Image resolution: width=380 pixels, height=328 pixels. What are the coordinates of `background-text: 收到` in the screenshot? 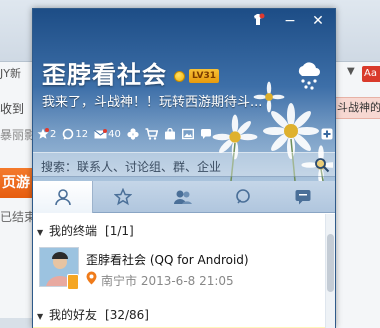 It's located at (12, 109).